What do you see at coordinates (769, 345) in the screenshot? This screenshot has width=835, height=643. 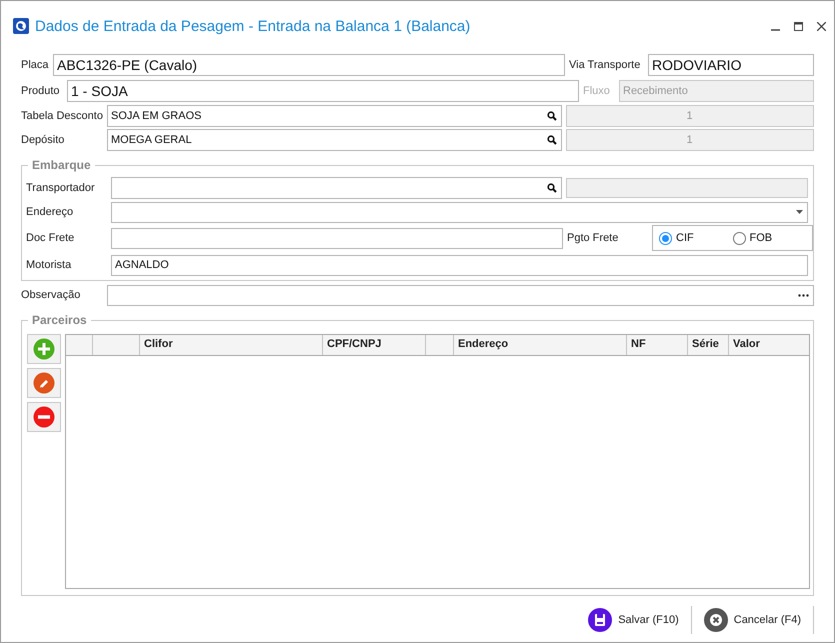 I see `column-header: Valor` at bounding box center [769, 345].